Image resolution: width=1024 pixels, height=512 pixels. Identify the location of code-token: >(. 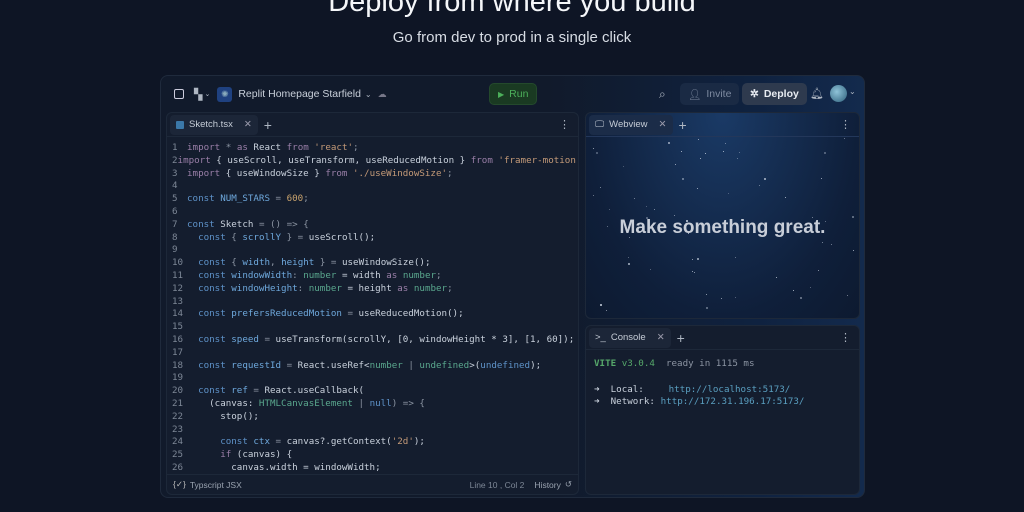
(475, 365).